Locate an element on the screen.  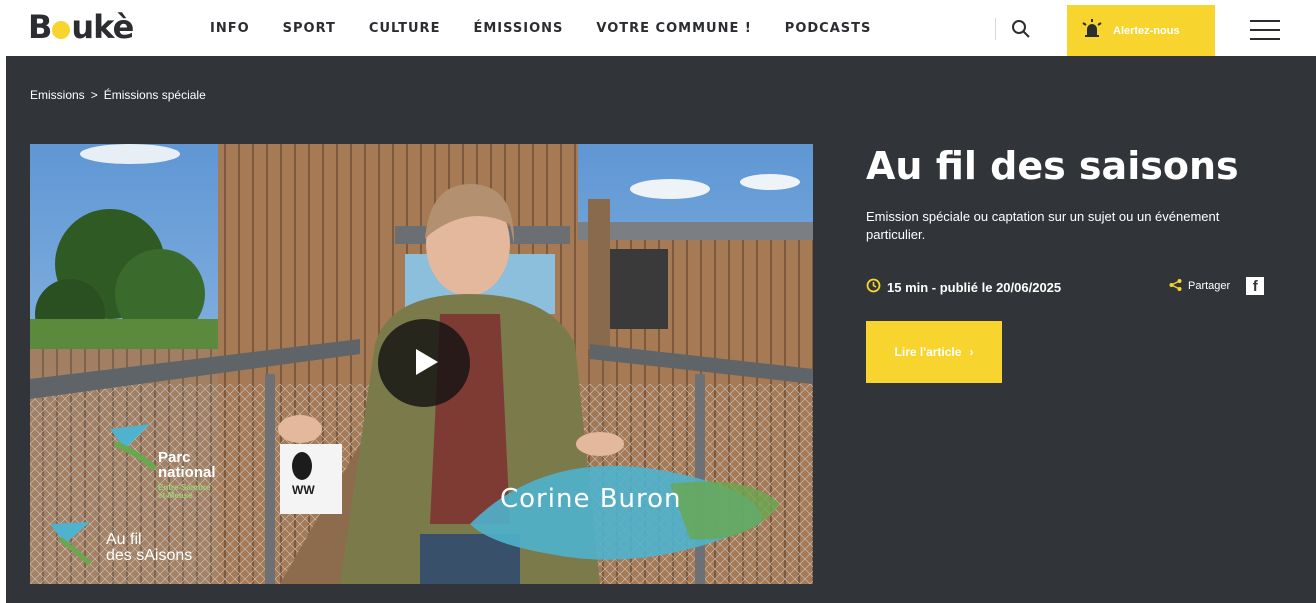
nav-item-podcasts: PODCASTS is located at coordinates (828, 28).